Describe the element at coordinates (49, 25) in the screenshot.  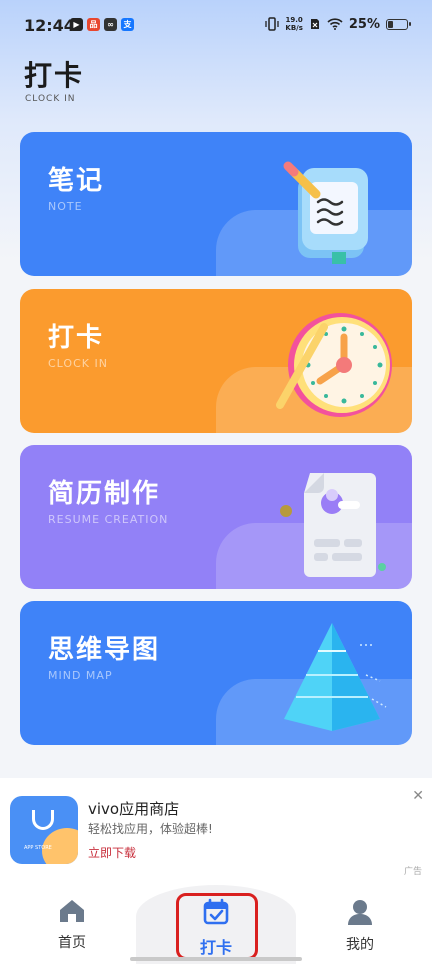
I see `status-time: 12:44` at that location.